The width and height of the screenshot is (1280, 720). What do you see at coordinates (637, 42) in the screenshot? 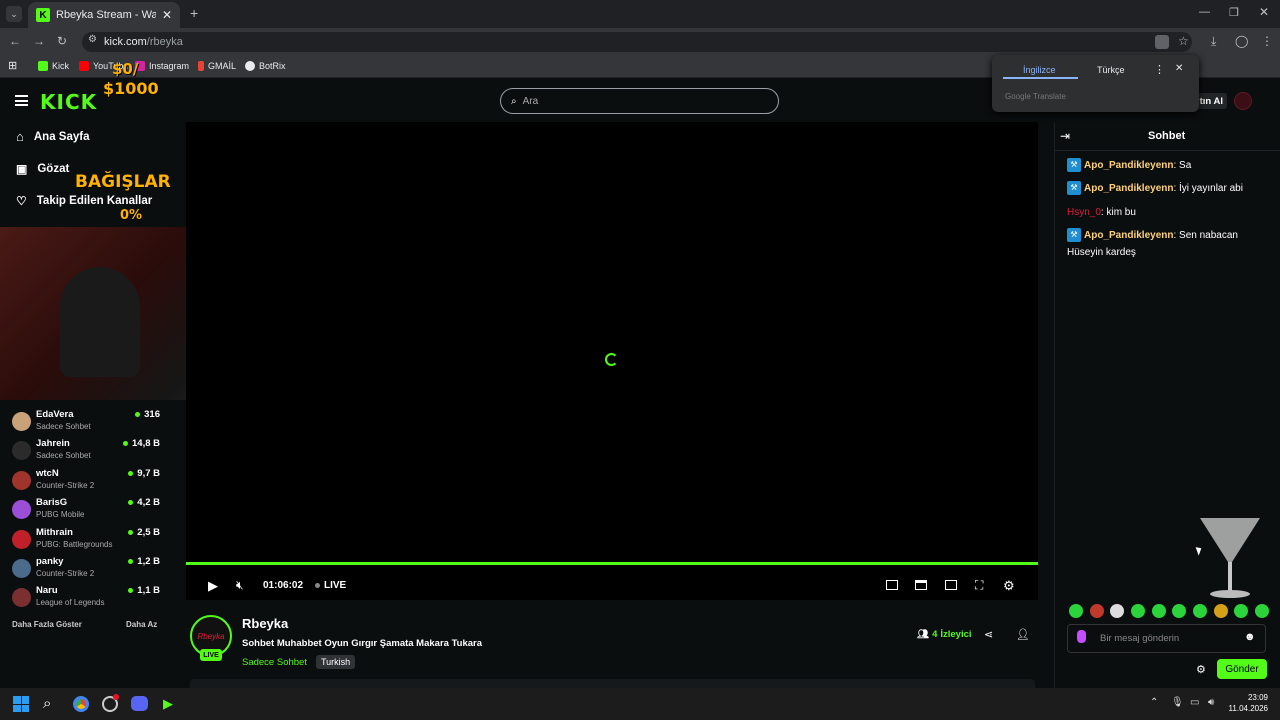
I see `url-bar: kick.com/rbeyka` at bounding box center [637, 42].